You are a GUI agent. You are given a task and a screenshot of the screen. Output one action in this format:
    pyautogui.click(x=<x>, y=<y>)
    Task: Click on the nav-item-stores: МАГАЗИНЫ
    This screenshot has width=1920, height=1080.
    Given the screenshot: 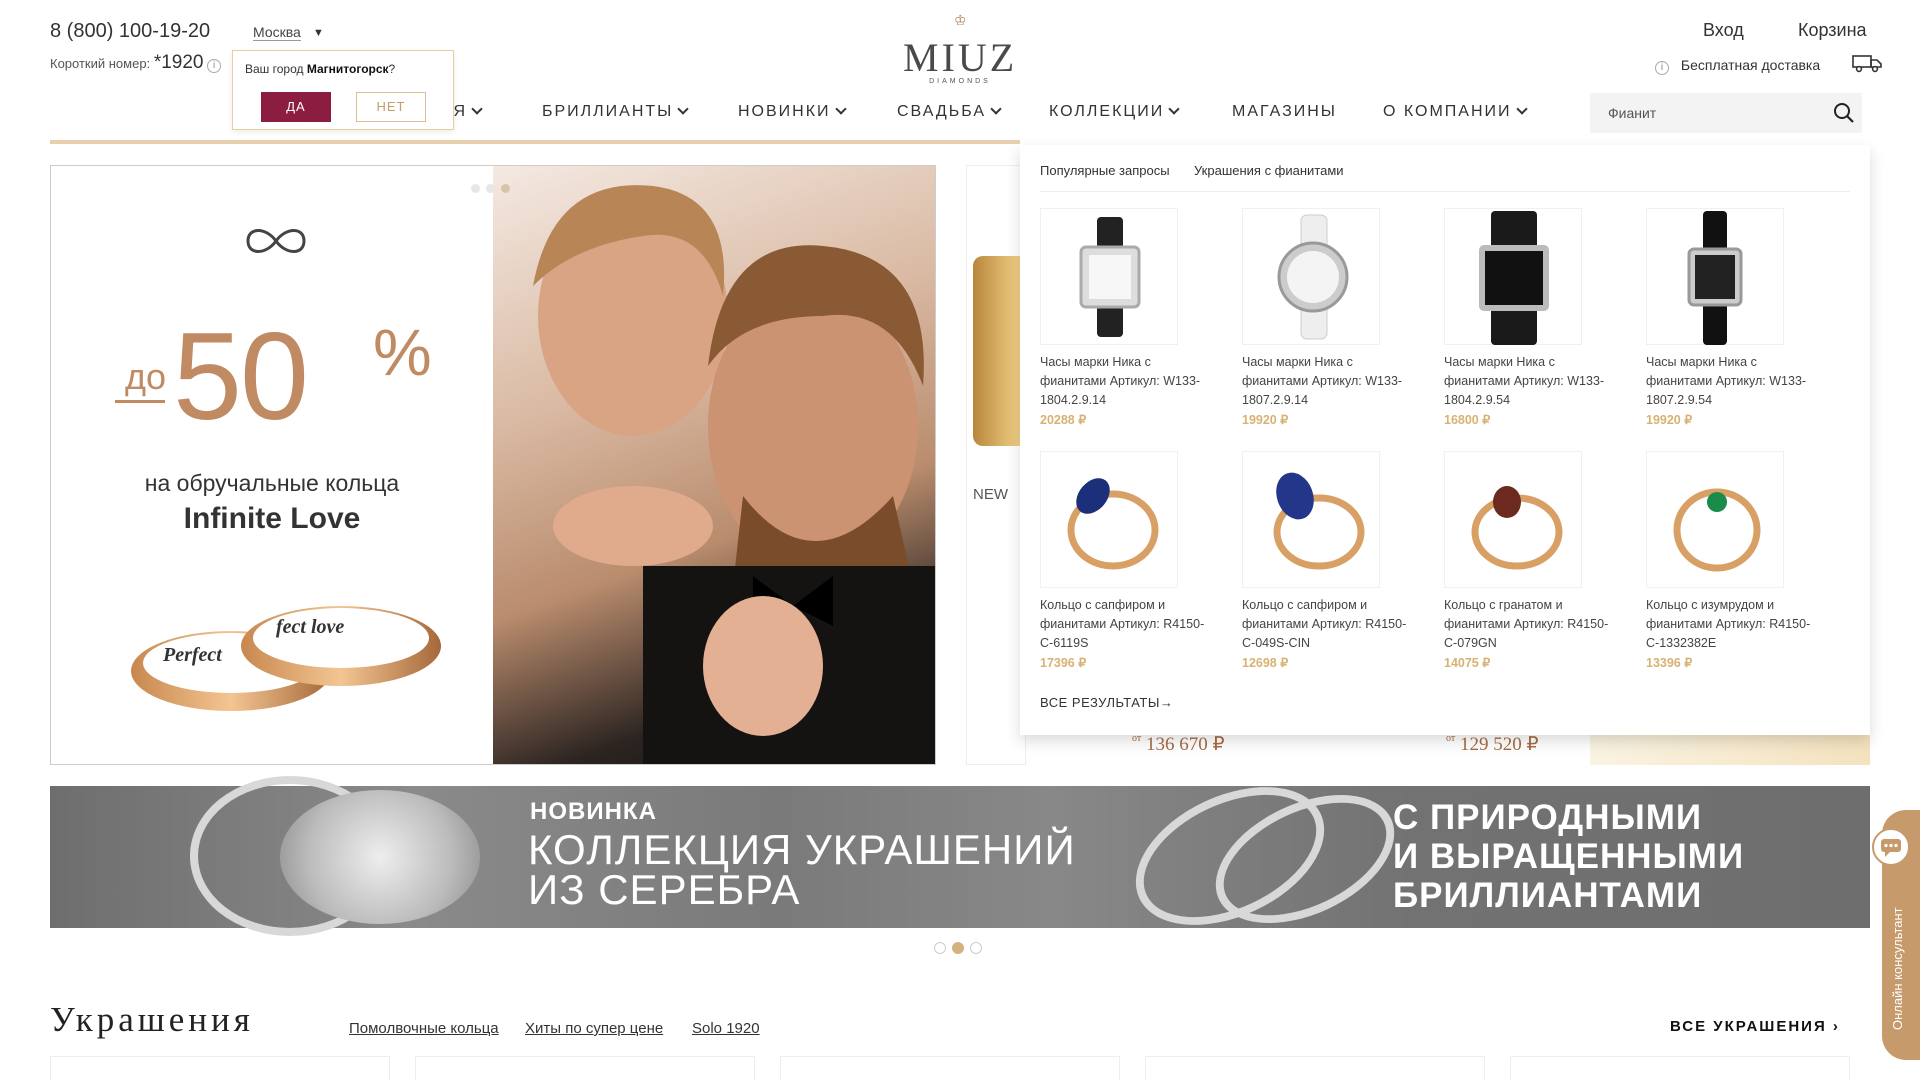 What is the action you would take?
    pyautogui.click(x=1284, y=112)
    